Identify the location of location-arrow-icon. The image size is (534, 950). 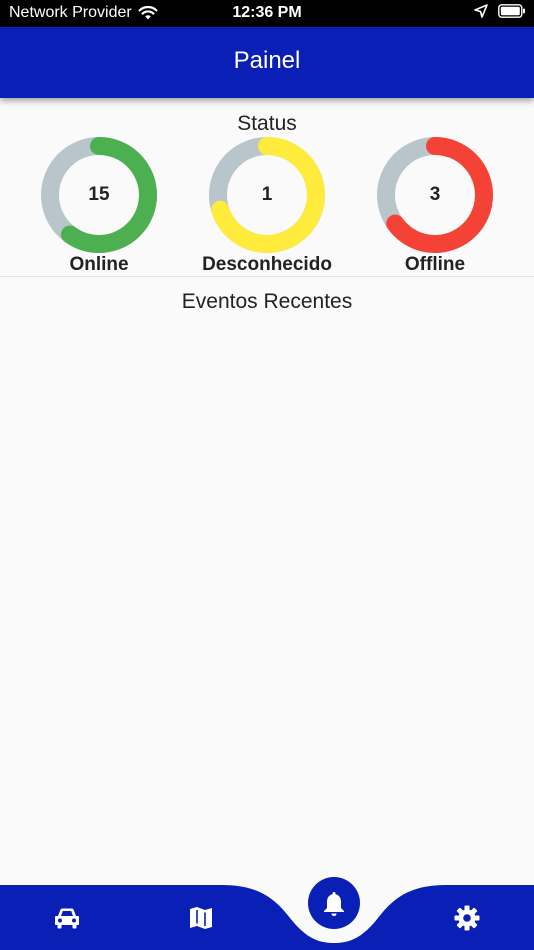
(481, 11).